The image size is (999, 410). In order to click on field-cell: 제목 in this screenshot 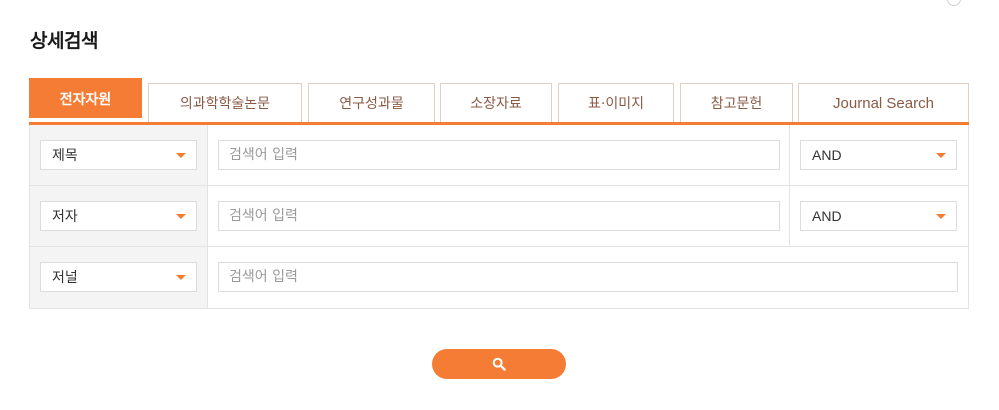, I will do `click(119, 155)`.